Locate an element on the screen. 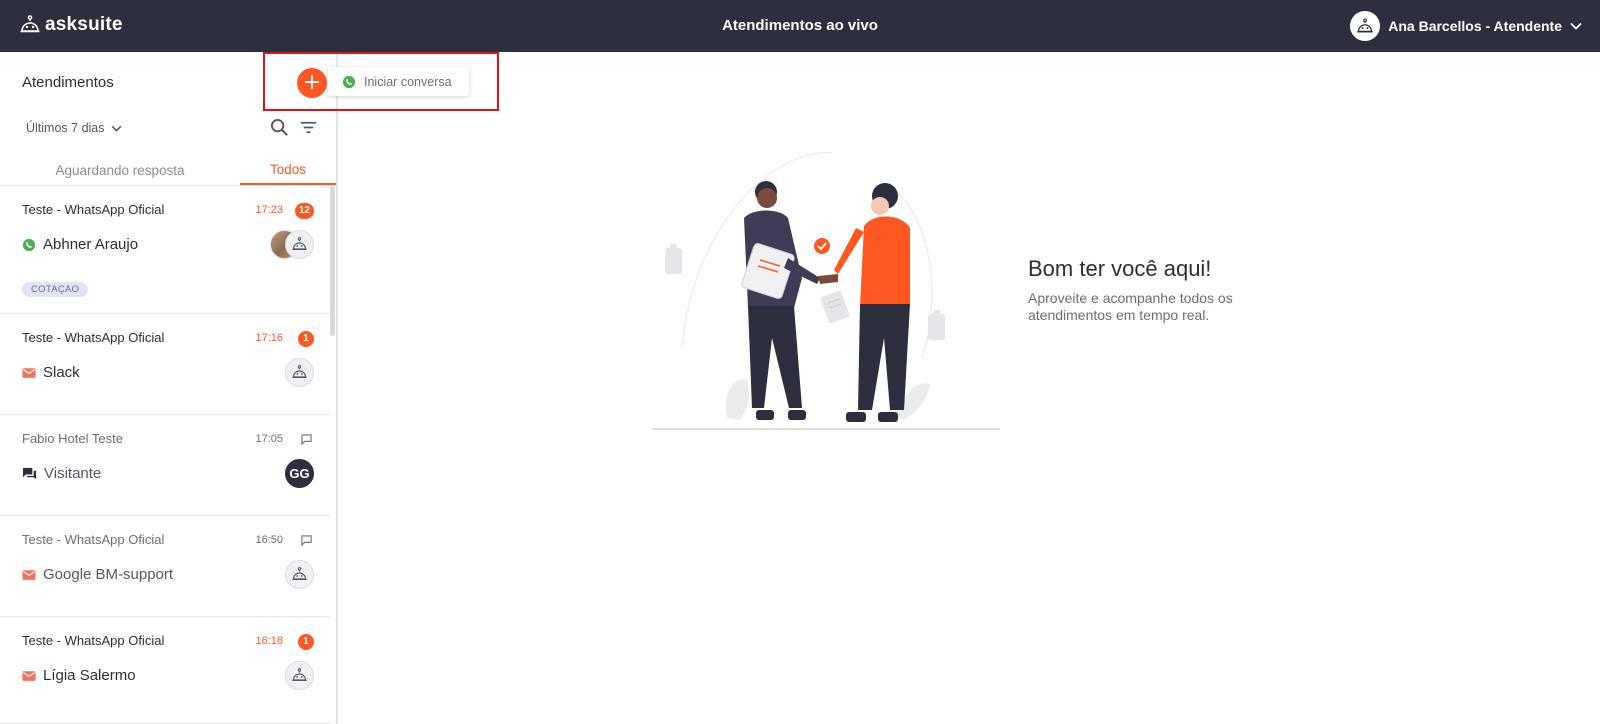 This screenshot has height=724, width=1600. contact-name: Visitante is located at coordinates (73, 473).